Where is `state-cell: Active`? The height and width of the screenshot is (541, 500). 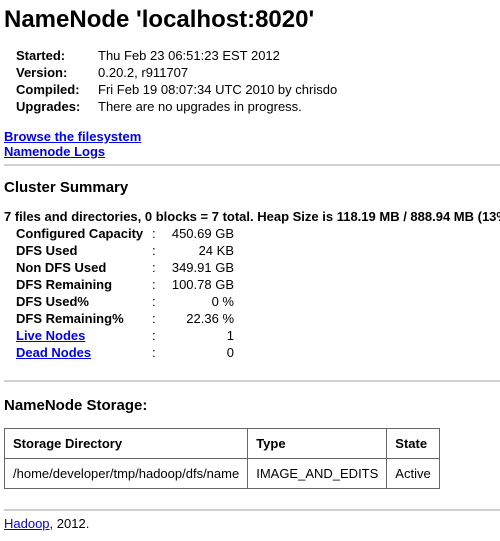 state-cell: Active is located at coordinates (413, 473).